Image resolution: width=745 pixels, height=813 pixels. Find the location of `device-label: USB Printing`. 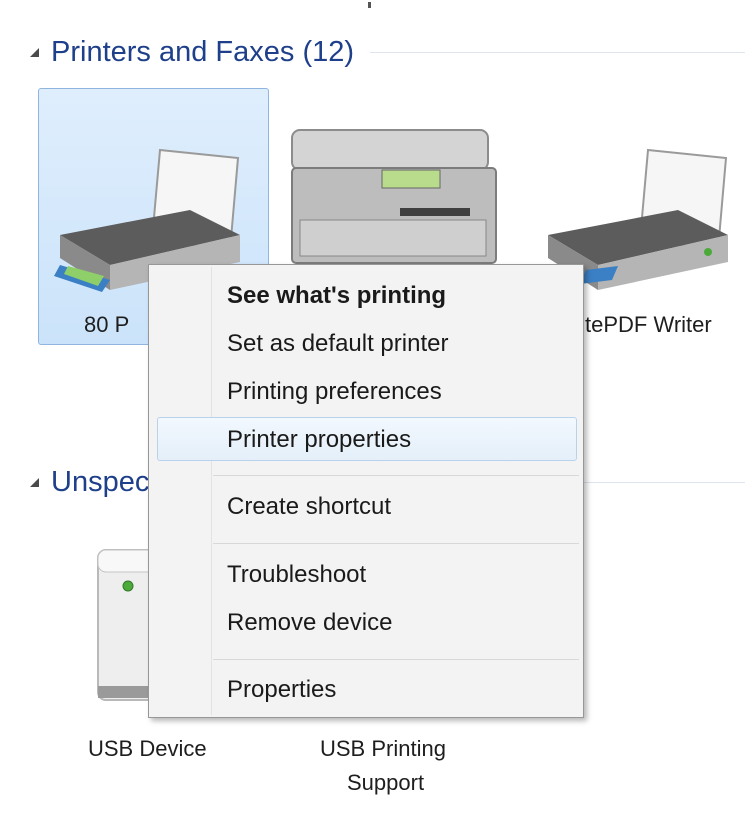

device-label: USB Printing is located at coordinates (383, 748).